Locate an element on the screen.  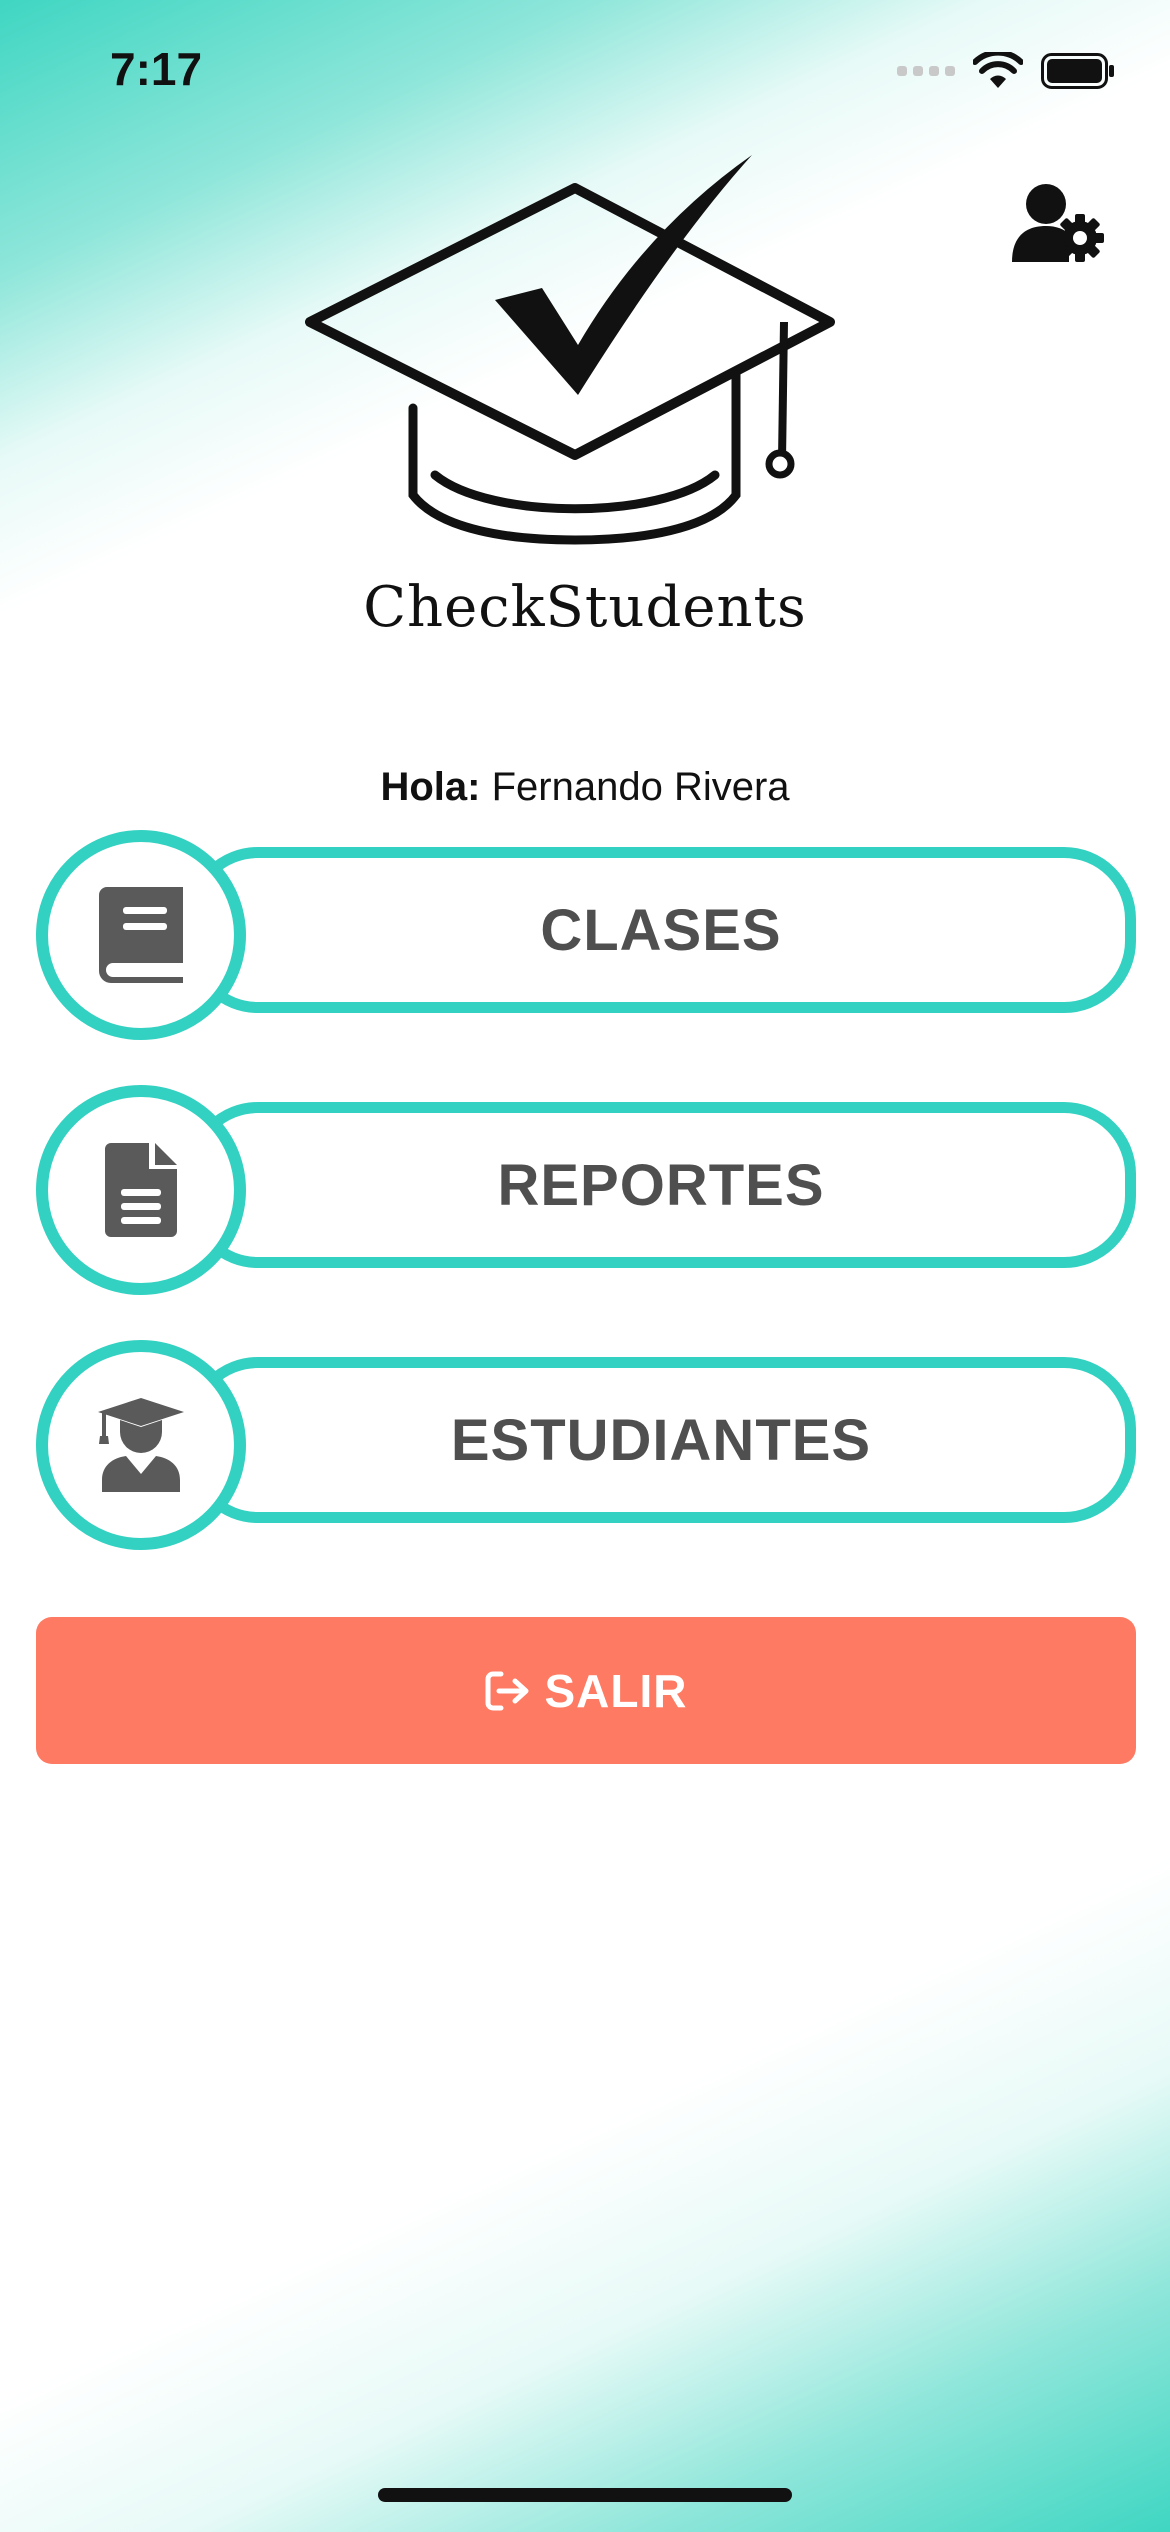
user-name: Fernando Rivera is located at coordinates (640, 787).